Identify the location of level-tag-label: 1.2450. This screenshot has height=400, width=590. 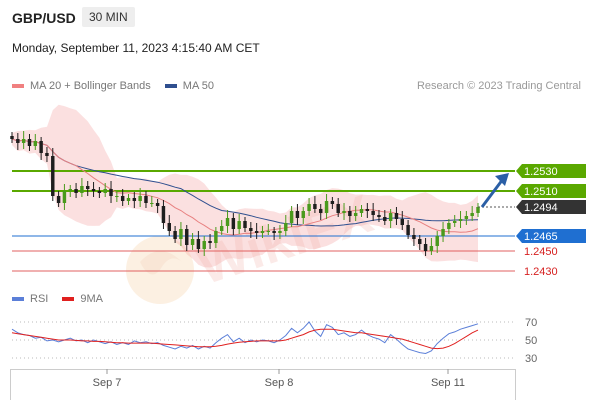
(541, 252).